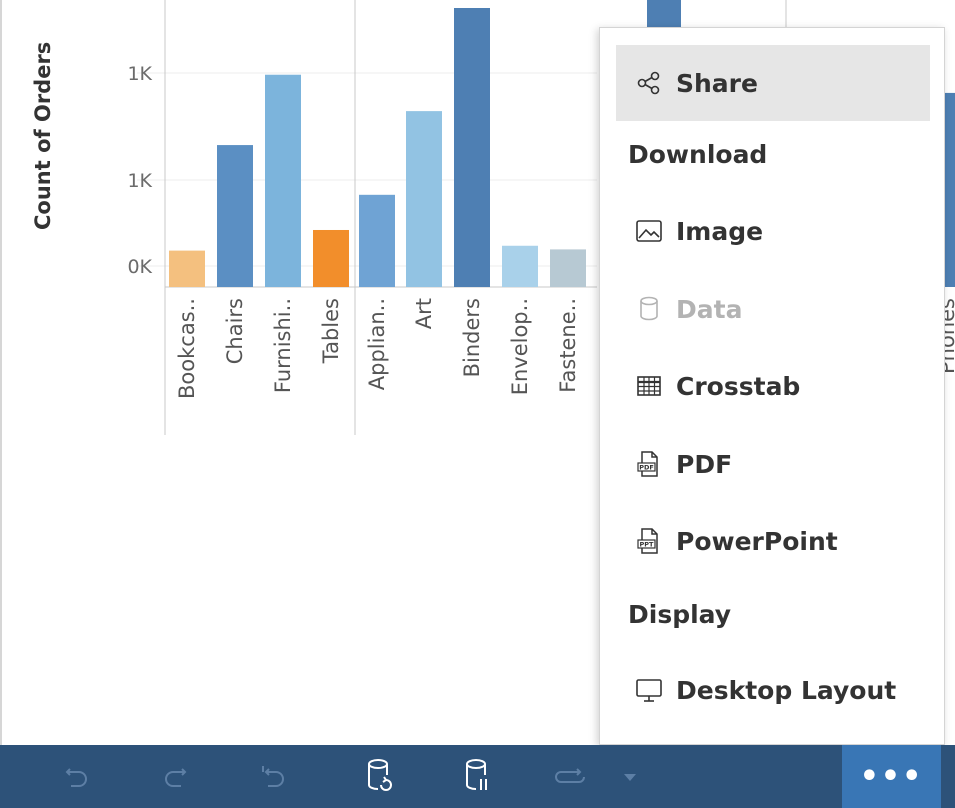 This screenshot has height=808, width=955. What do you see at coordinates (757, 541) in the screenshot?
I see `powerpoint-label: PowerPoint` at bounding box center [757, 541].